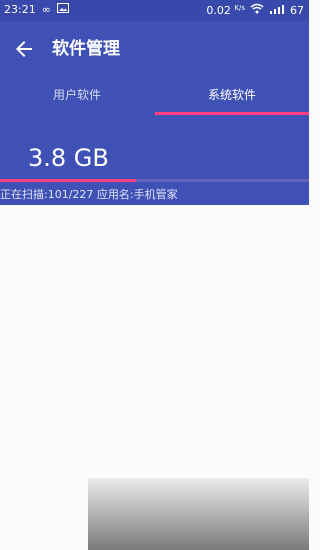  I want to click on status-bar: 23:21 ∞ 0.02 K/s 67, so click(154, 10).